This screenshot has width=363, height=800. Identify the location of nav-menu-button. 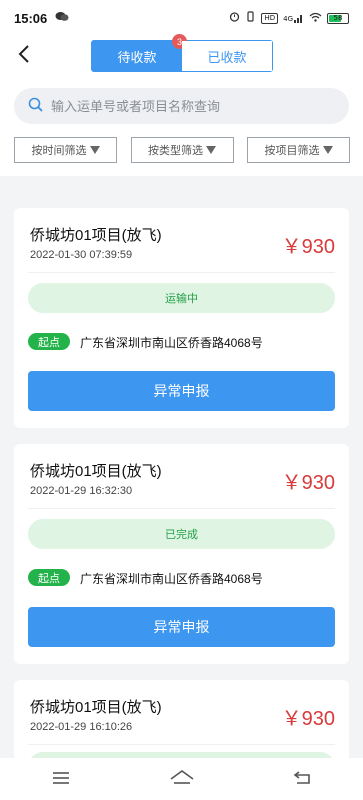
(61, 779).